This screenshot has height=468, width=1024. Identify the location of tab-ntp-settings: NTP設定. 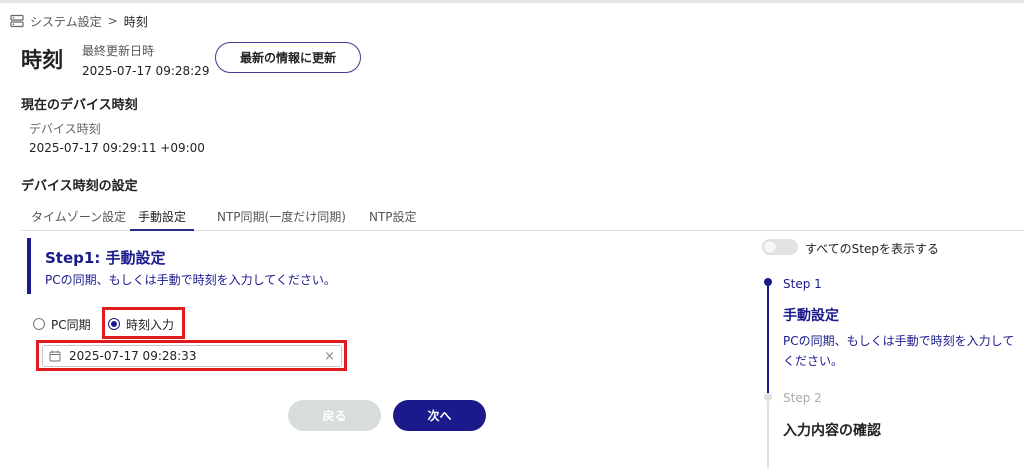
(393, 218).